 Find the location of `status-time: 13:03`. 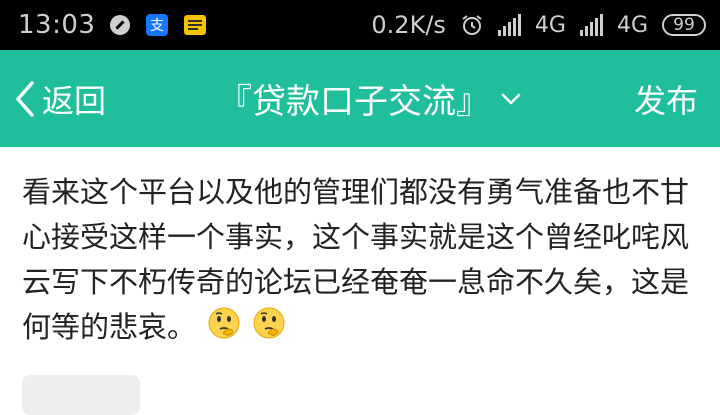

status-time: 13:03 is located at coordinates (57, 25).